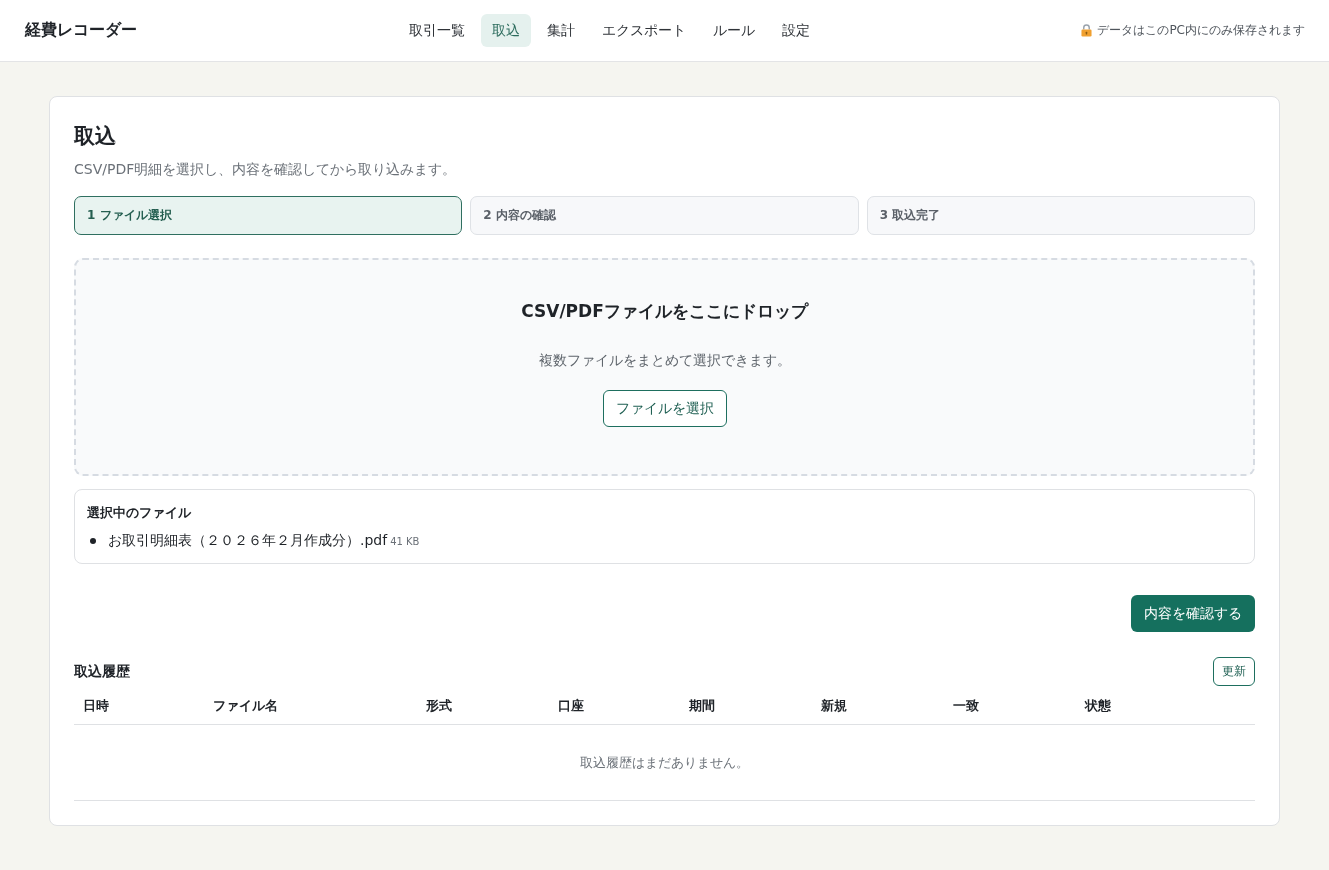 The image size is (1329, 870). I want to click on column-header: 形式, so click(439, 706).